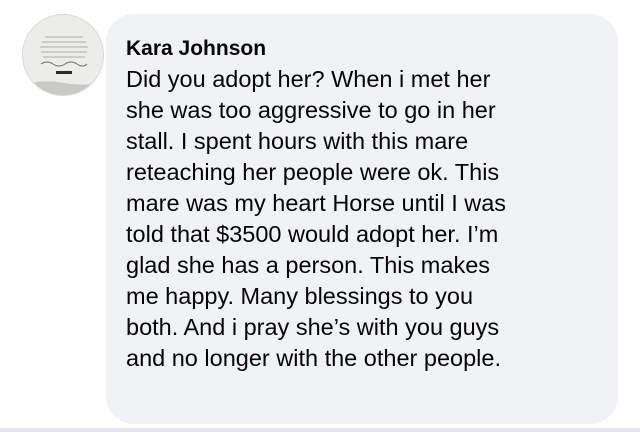 This screenshot has height=432, width=640. I want to click on comment-line: told that $3500 would adopt her. I’m, so click(312, 234).